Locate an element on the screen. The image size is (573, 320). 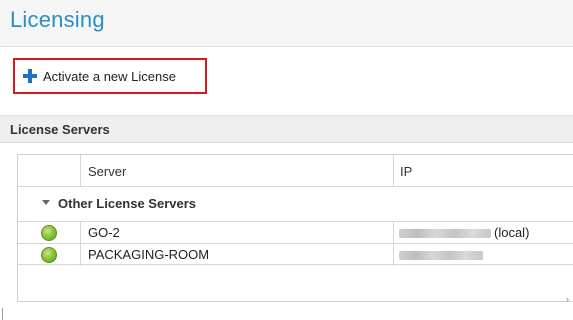
column-header-ip: IP is located at coordinates (406, 171).